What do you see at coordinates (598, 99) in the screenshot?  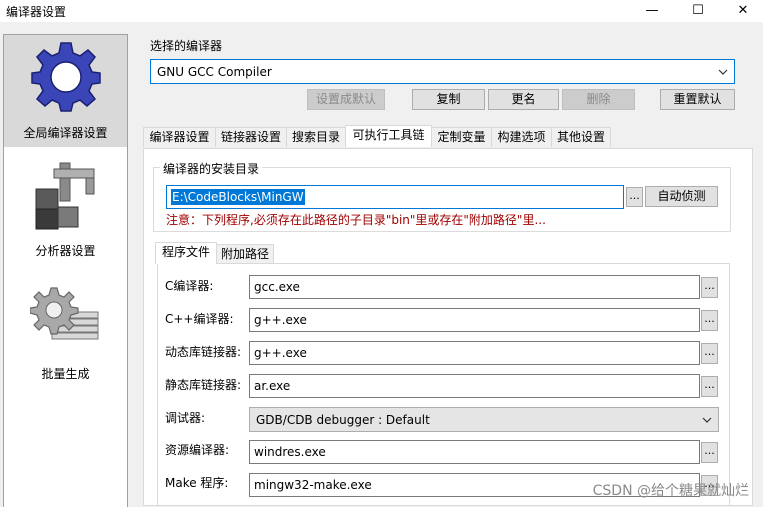 I see `delete-button: 删除` at bounding box center [598, 99].